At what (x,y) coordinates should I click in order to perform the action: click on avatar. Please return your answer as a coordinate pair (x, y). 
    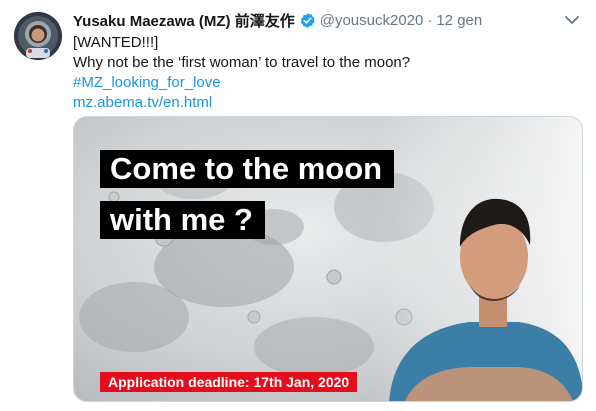
    Looking at the image, I should click on (38, 36).